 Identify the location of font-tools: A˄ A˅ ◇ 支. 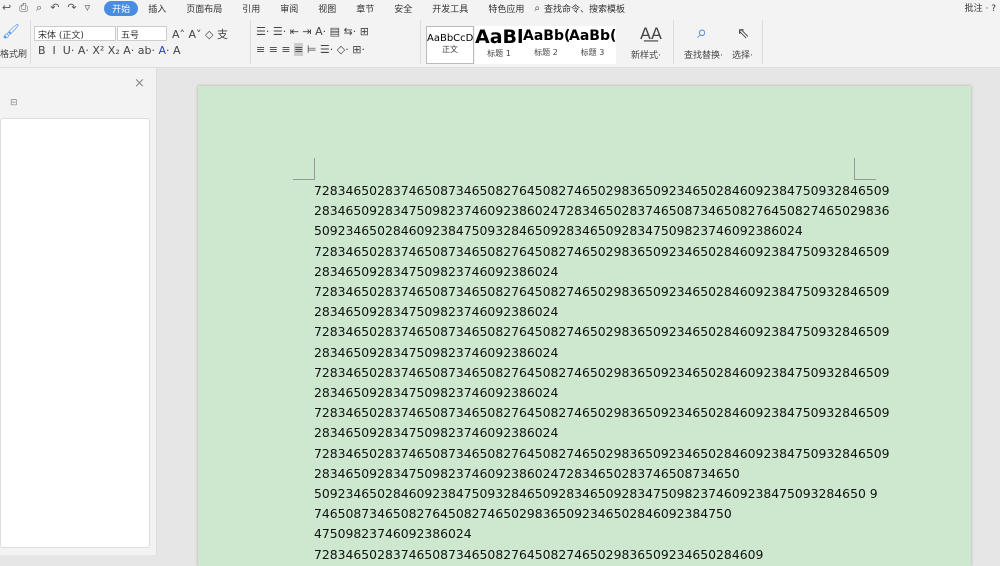
(200, 34).